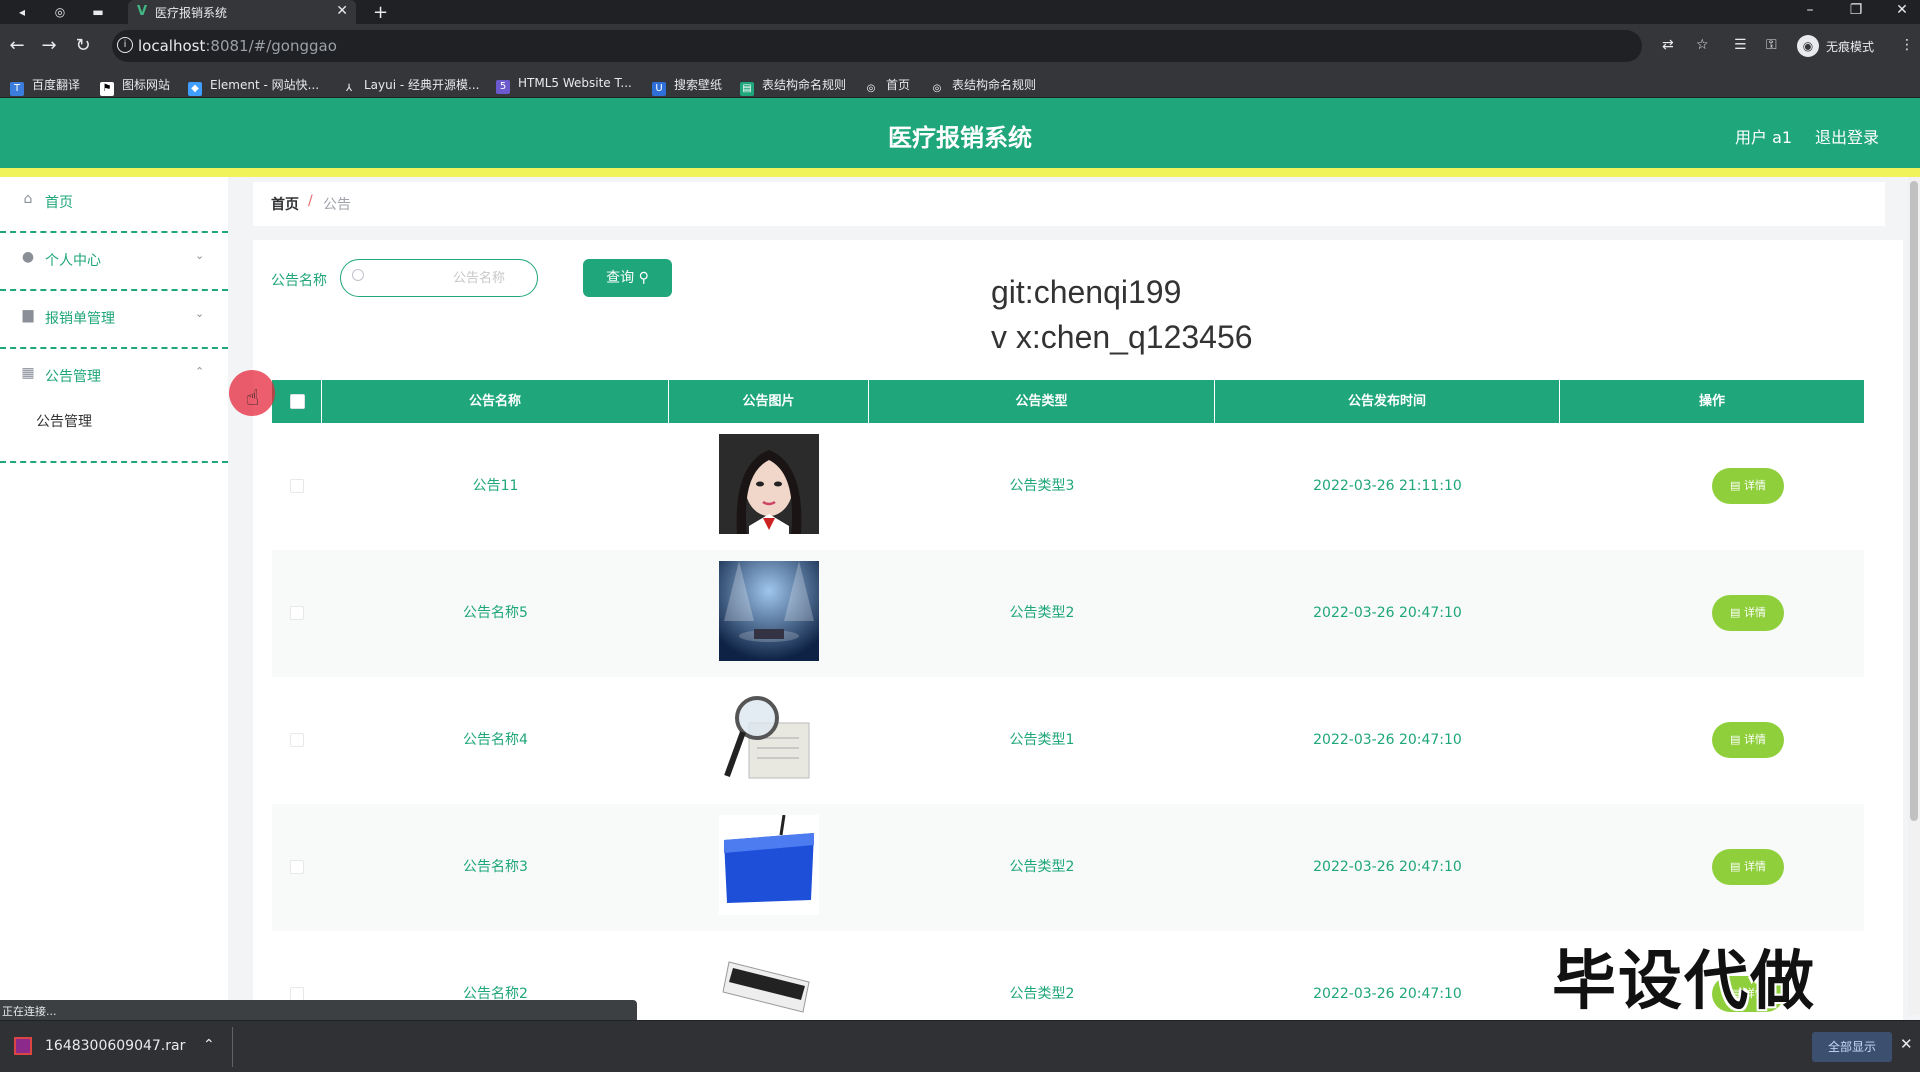 The width and height of the screenshot is (1920, 1072). Describe the element at coordinates (495, 867) in the screenshot. I see `notice-name: 公告名称3` at that location.